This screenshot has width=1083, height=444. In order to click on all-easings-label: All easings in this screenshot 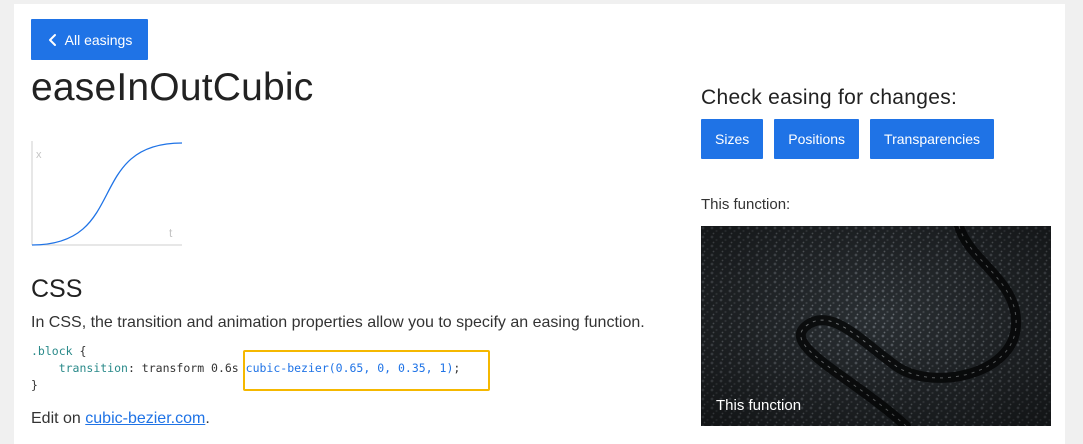, I will do `click(98, 39)`.